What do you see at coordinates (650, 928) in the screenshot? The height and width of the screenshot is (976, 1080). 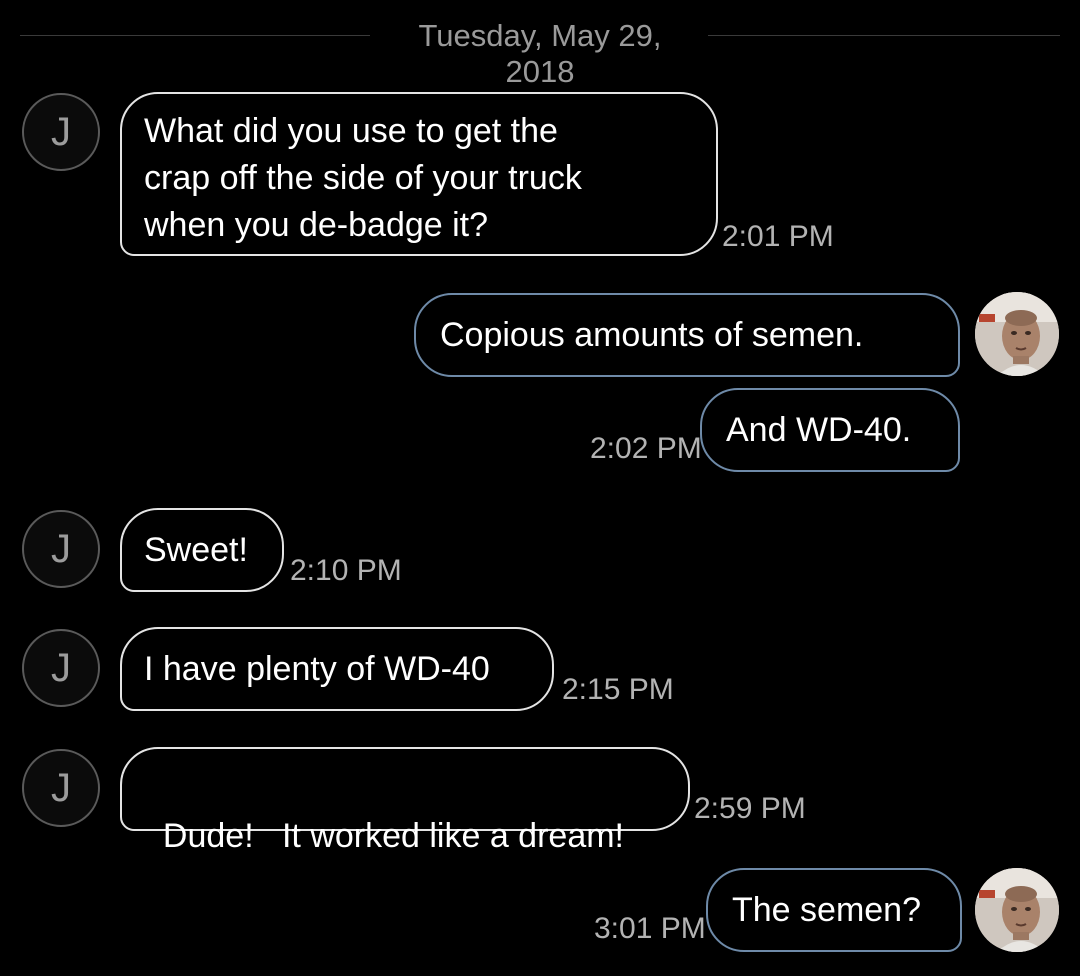 I see `message-timestamp: 3:01 PM` at bounding box center [650, 928].